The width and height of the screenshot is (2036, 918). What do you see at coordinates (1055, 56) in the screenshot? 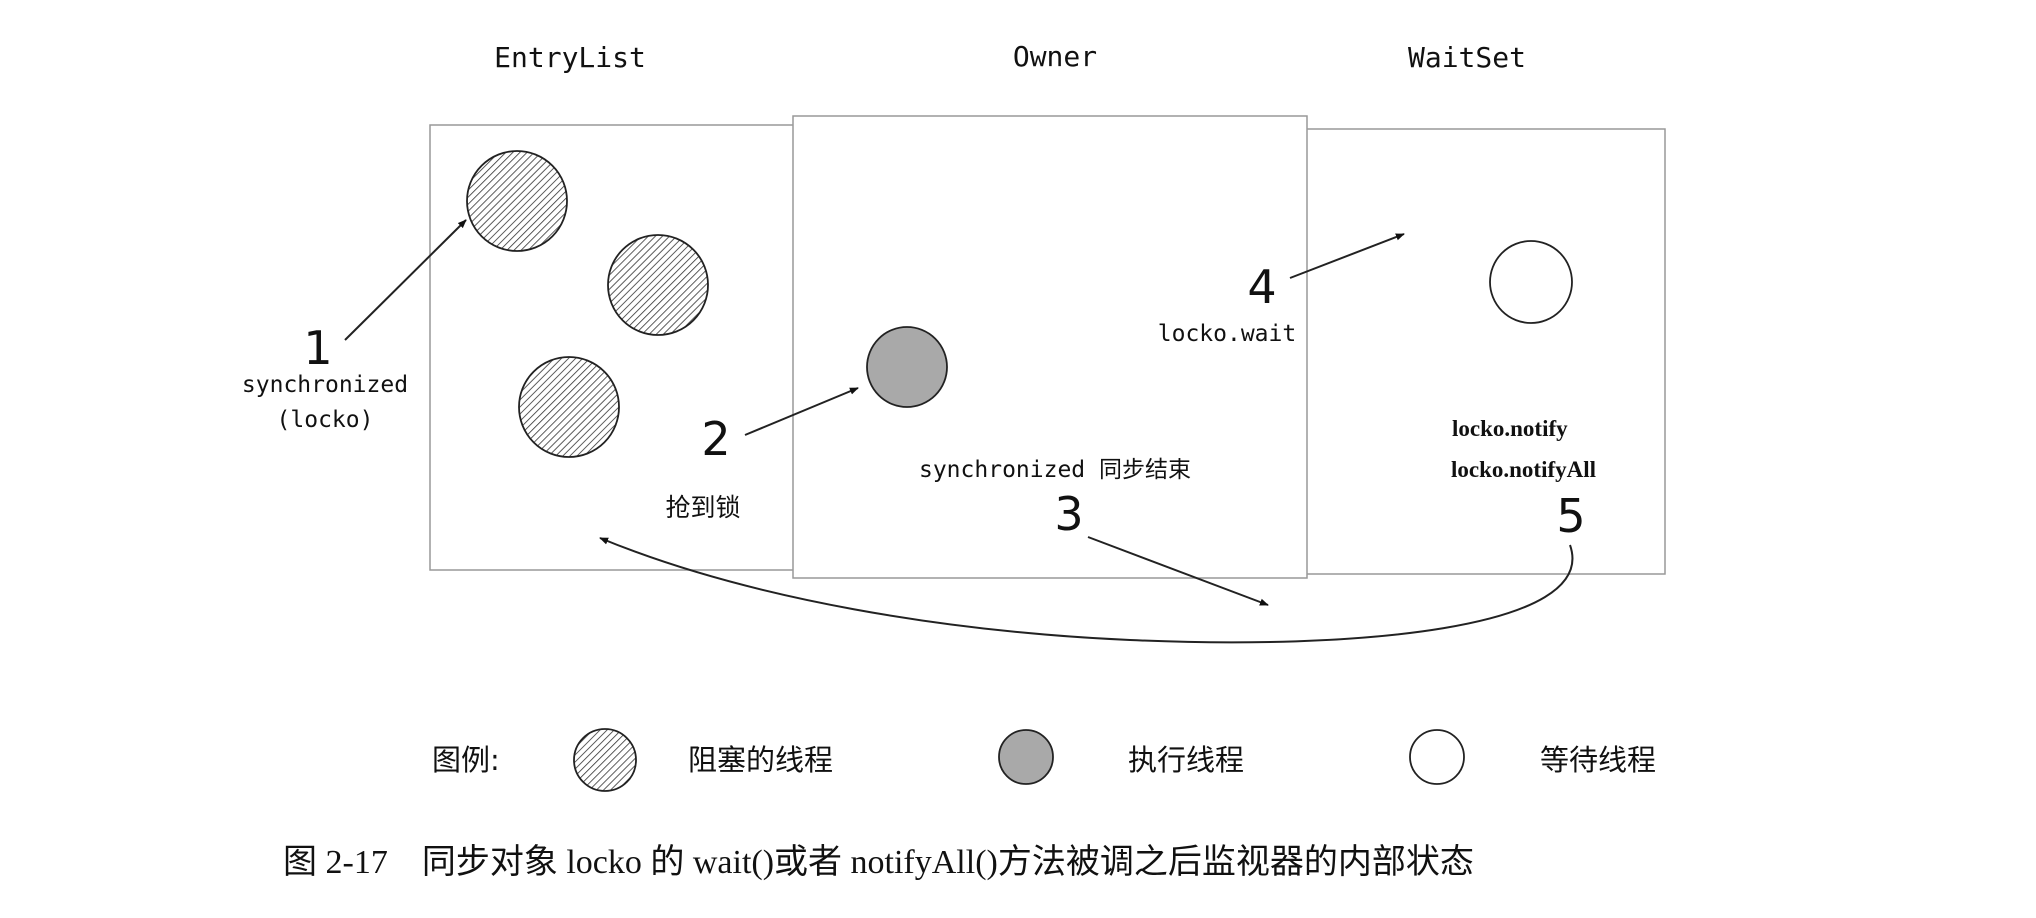
I see `owner-title: Owner` at bounding box center [1055, 56].